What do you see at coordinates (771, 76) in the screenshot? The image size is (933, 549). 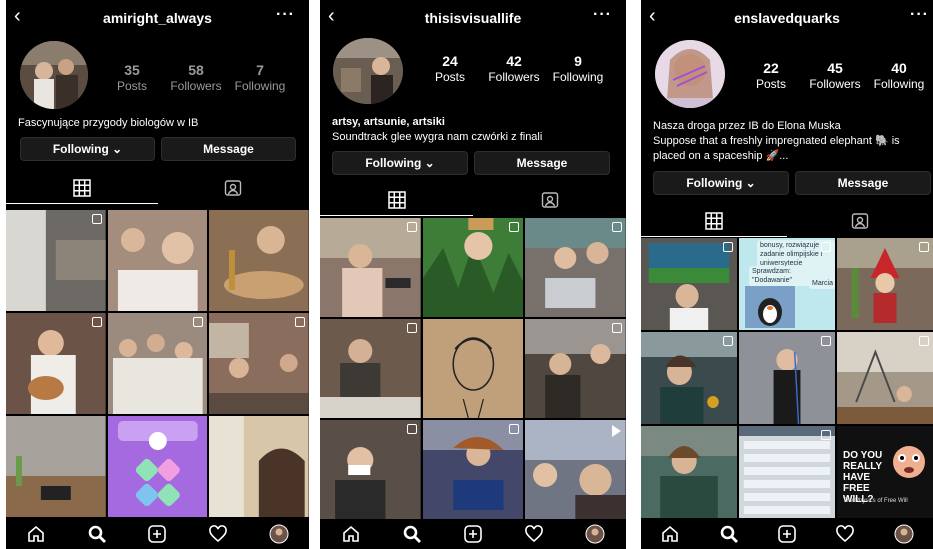 I see `posts-count: 22 Posts` at bounding box center [771, 76].